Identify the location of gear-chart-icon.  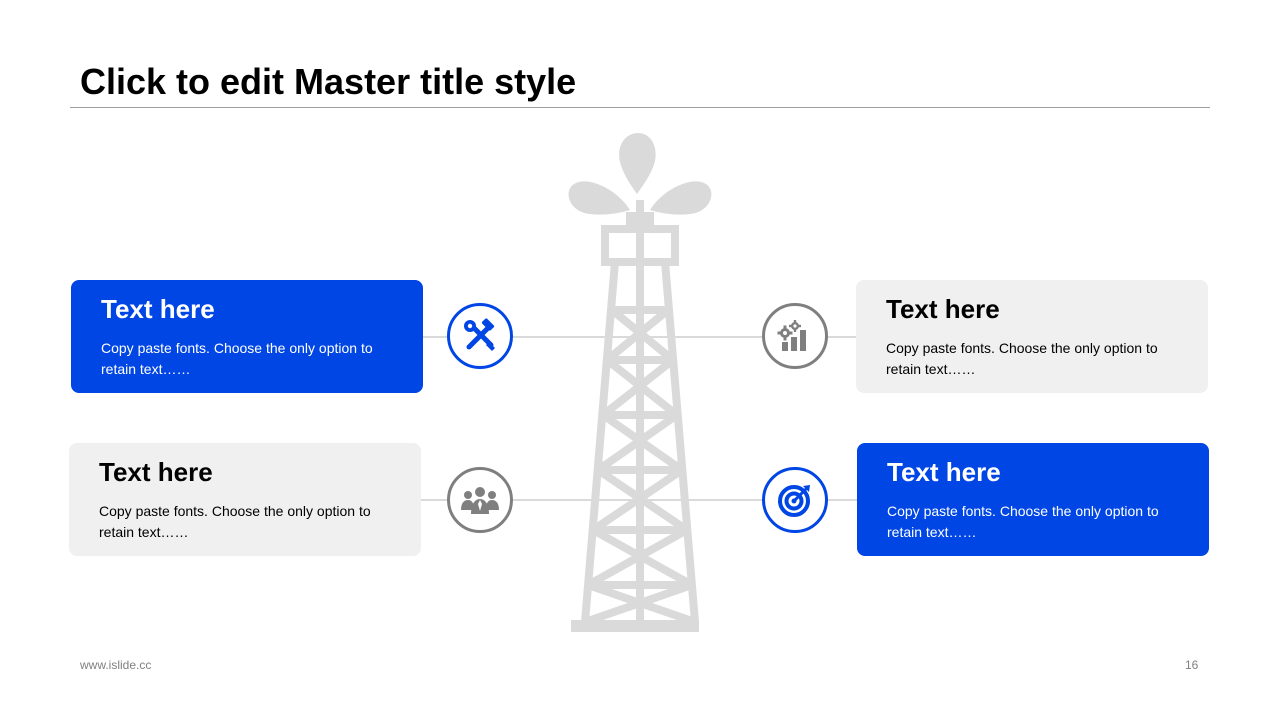
(791, 335).